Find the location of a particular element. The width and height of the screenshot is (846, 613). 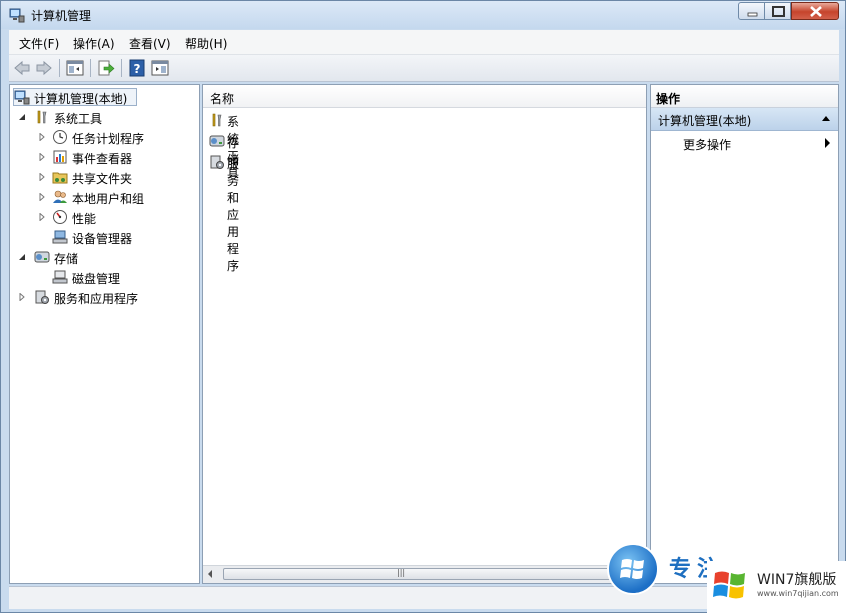

action-pane-header: 操作 is located at coordinates (744, 96).